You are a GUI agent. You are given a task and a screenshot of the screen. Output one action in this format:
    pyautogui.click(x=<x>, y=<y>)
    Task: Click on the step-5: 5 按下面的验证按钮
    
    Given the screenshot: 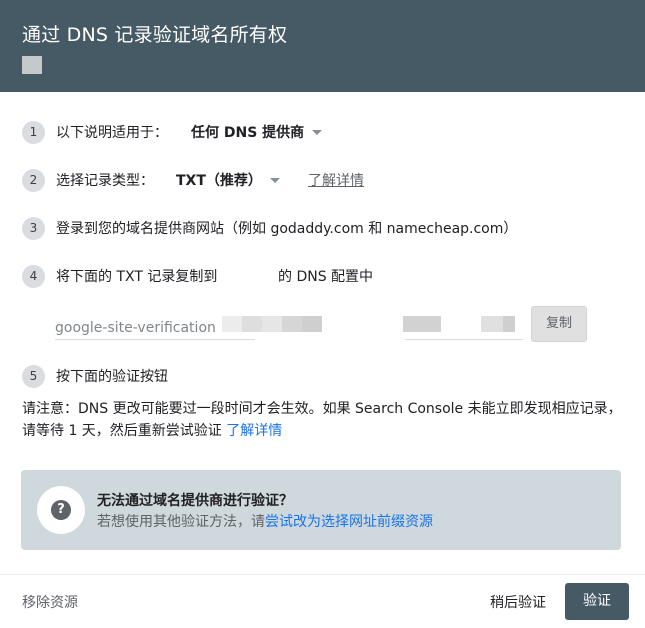 What is the action you would take?
    pyautogui.click(x=322, y=377)
    